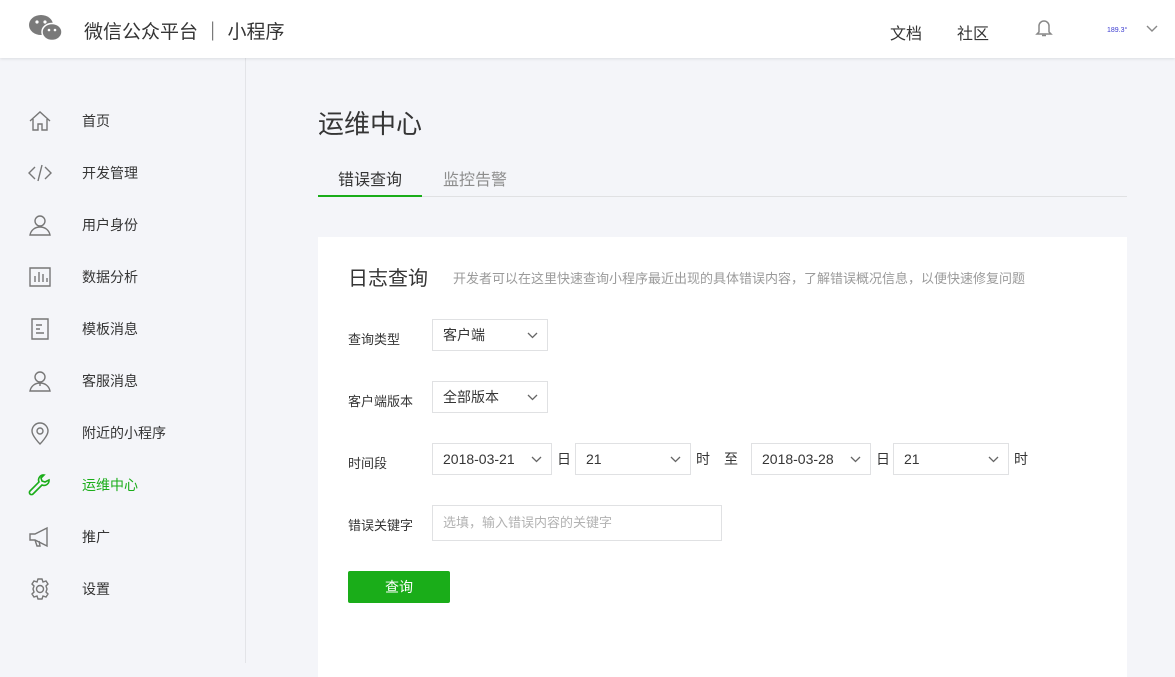 The image size is (1175, 677). Describe the element at coordinates (40, 277) in the screenshot. I see `chart-icon` at that location.